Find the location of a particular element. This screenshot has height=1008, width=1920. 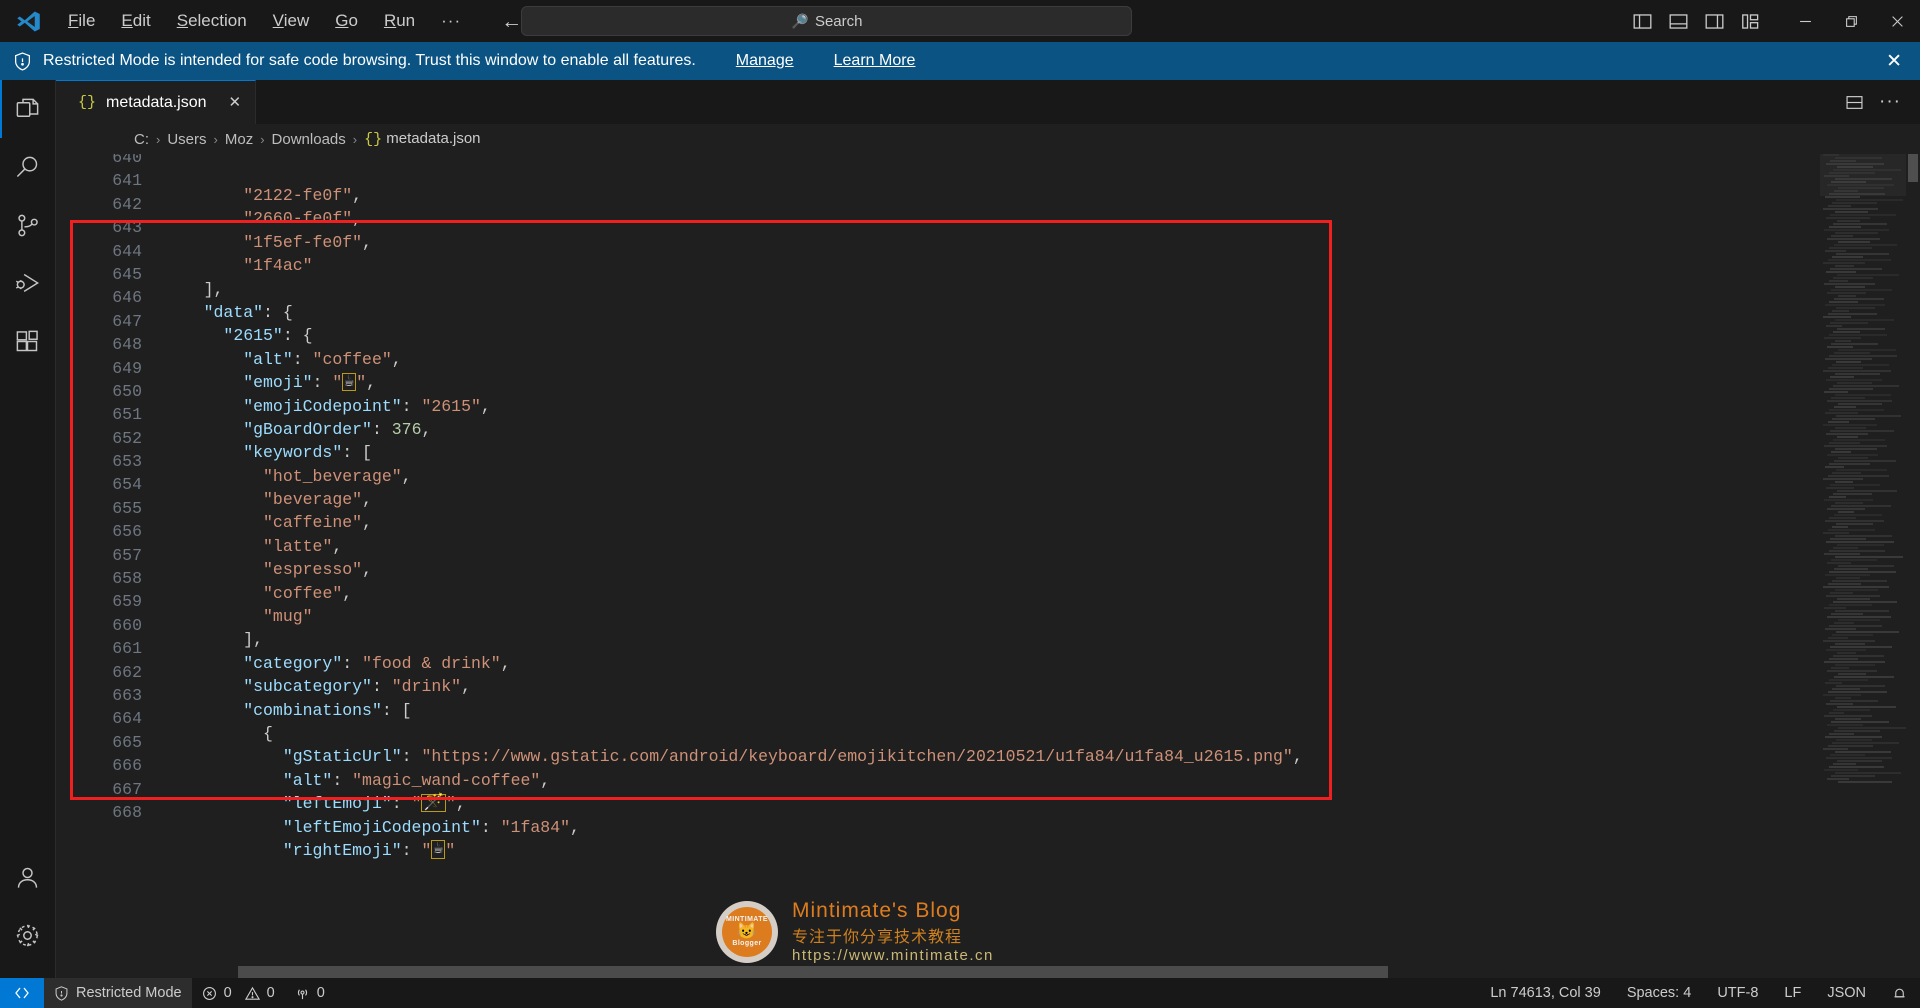

menu-view: View is located at coordinates (291, 21).